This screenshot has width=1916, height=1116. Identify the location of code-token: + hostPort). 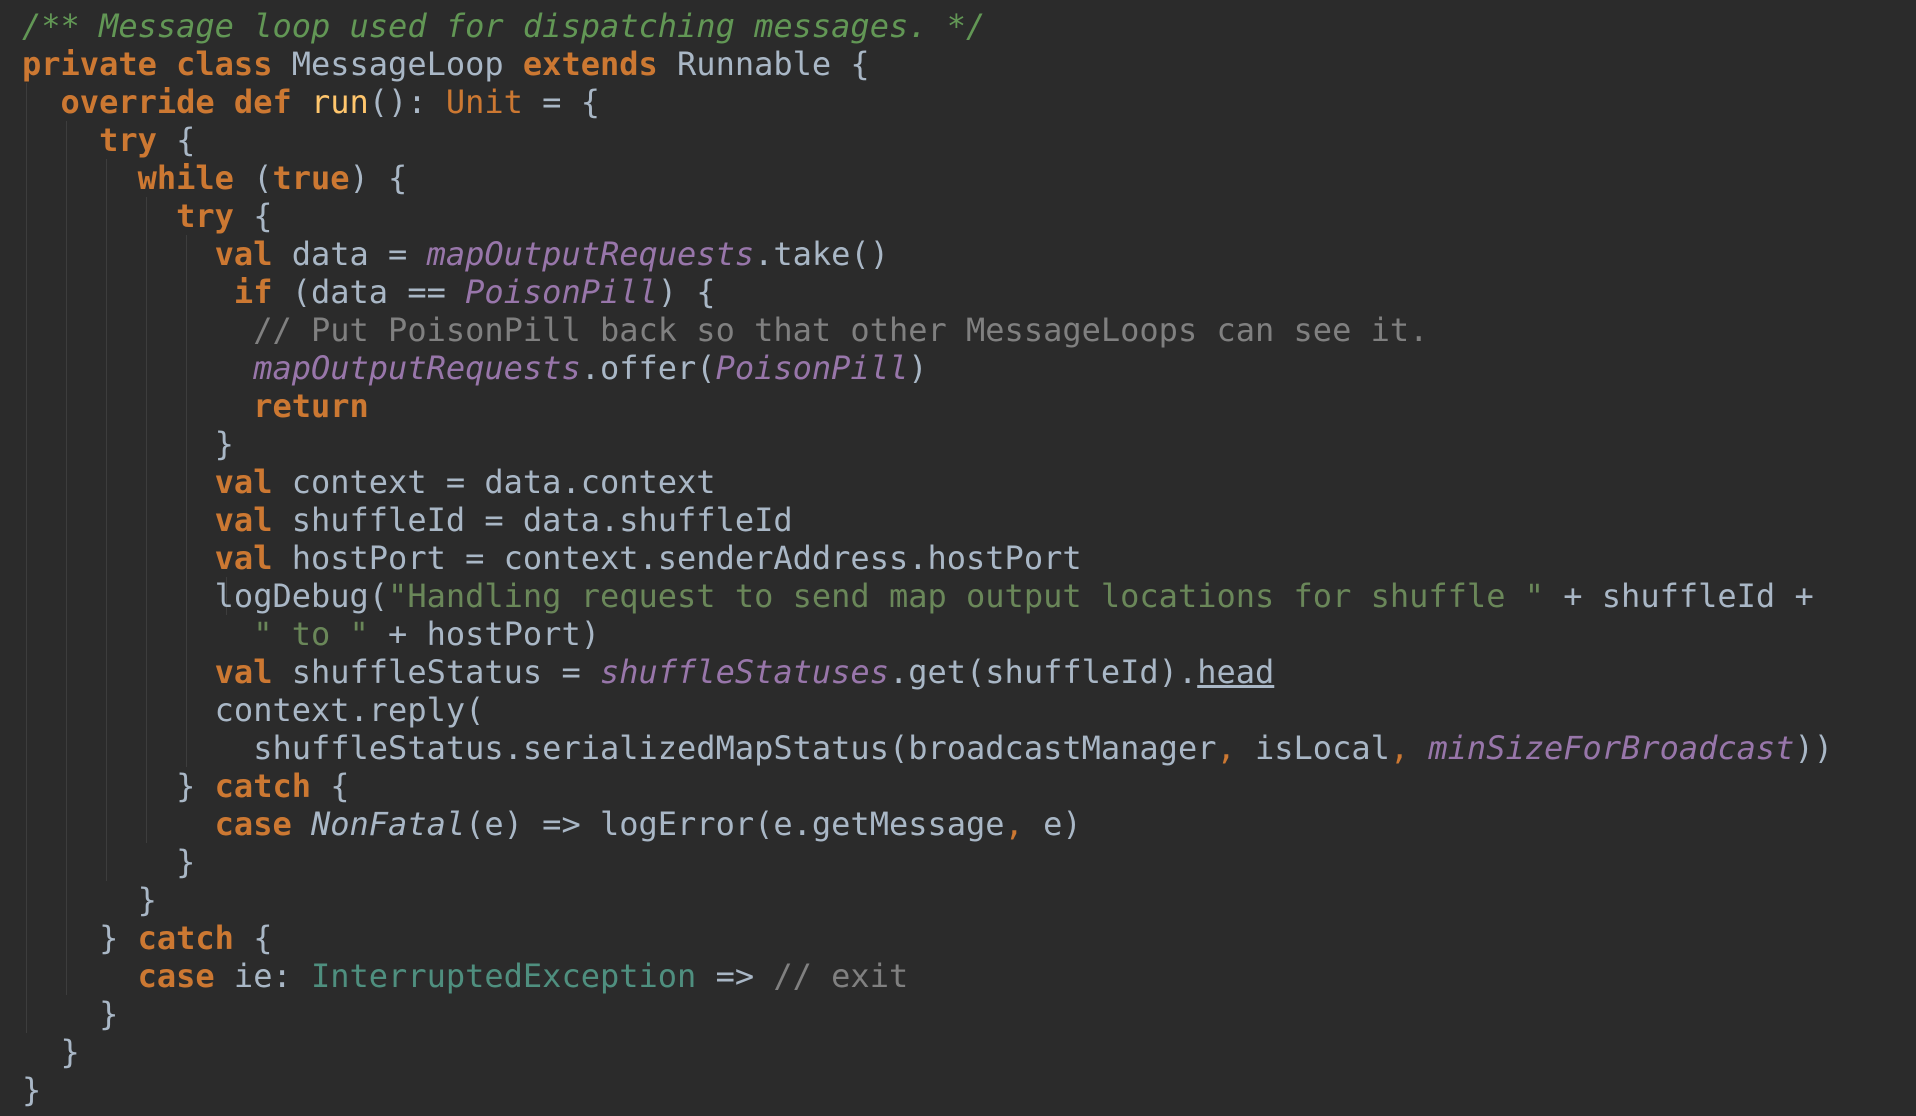
(484, 634).